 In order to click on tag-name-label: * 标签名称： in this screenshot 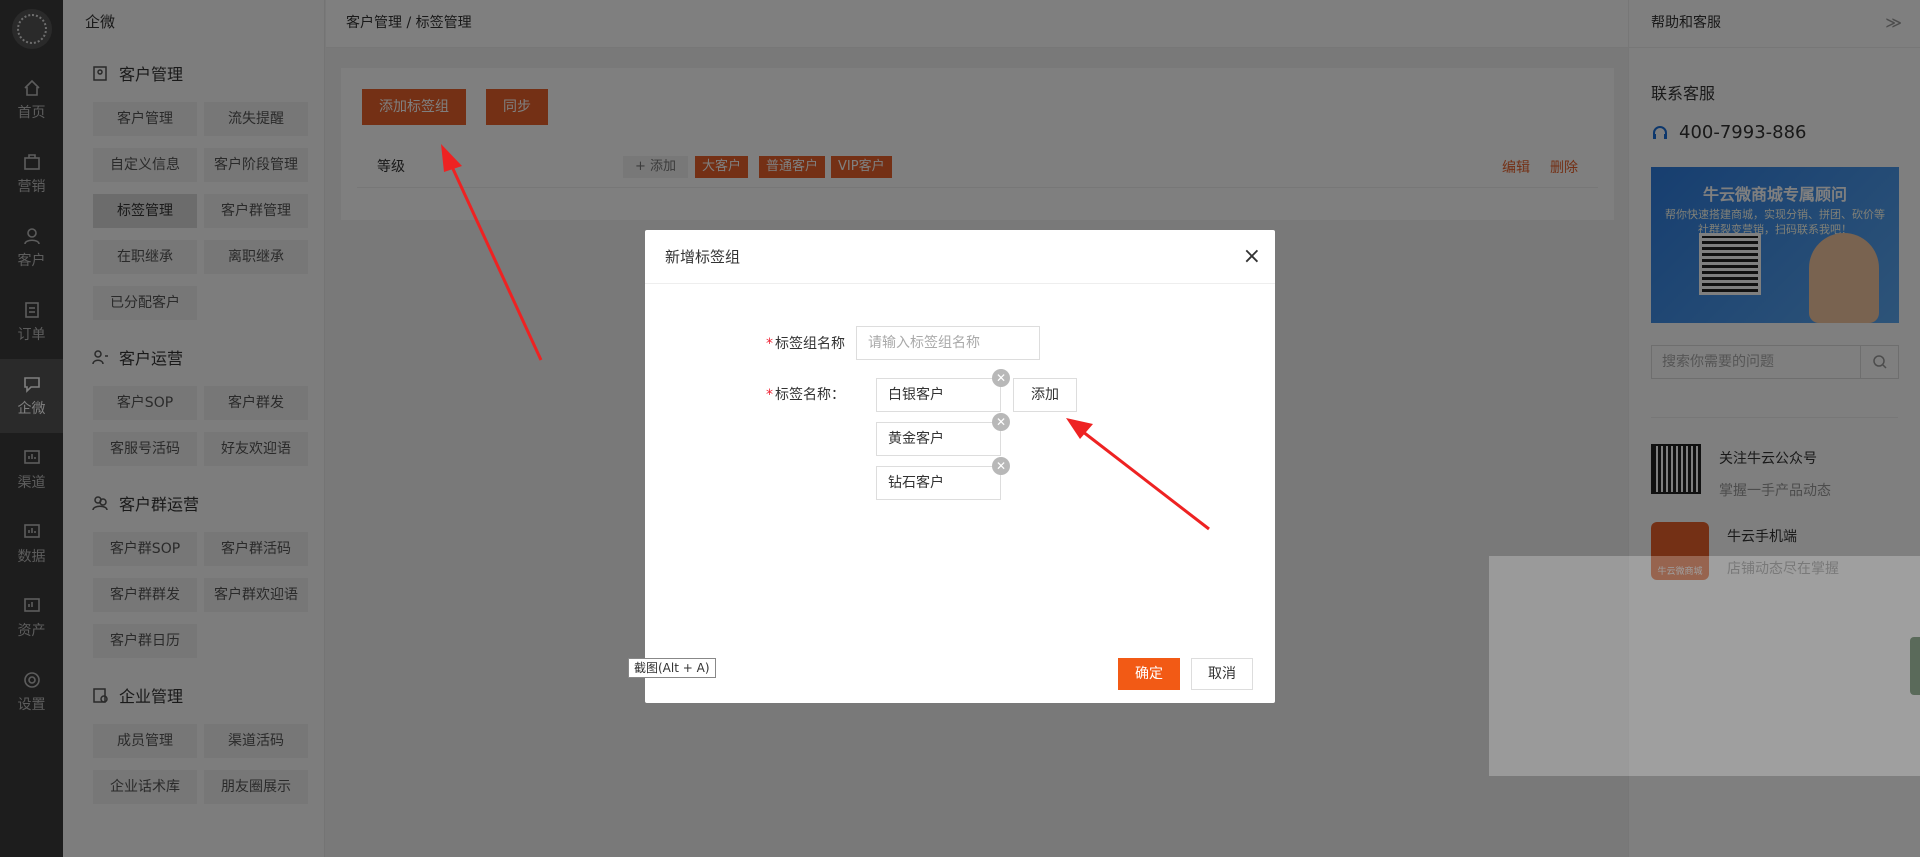, I will do `click(805, 395)`.